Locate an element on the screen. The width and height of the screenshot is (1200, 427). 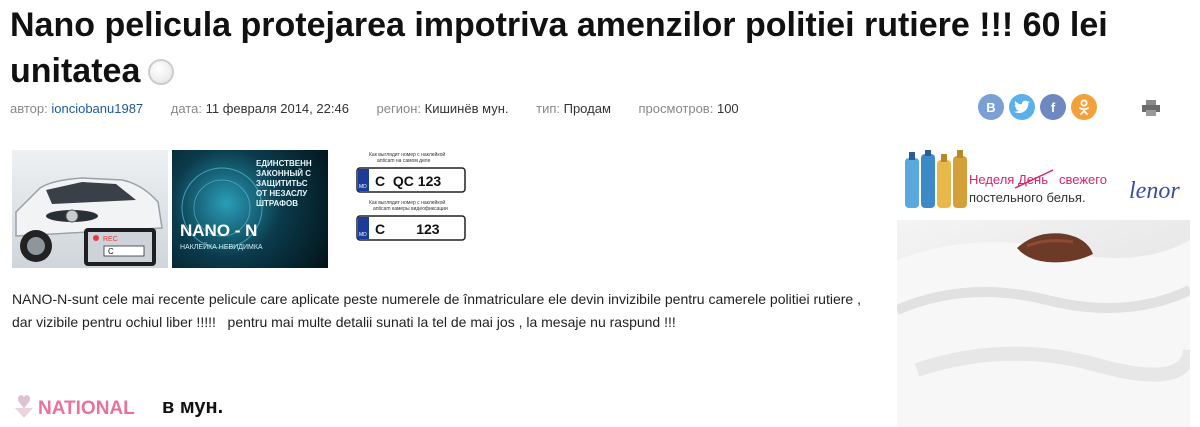
car-illustration: REC C is located at coordinates (89, 221).